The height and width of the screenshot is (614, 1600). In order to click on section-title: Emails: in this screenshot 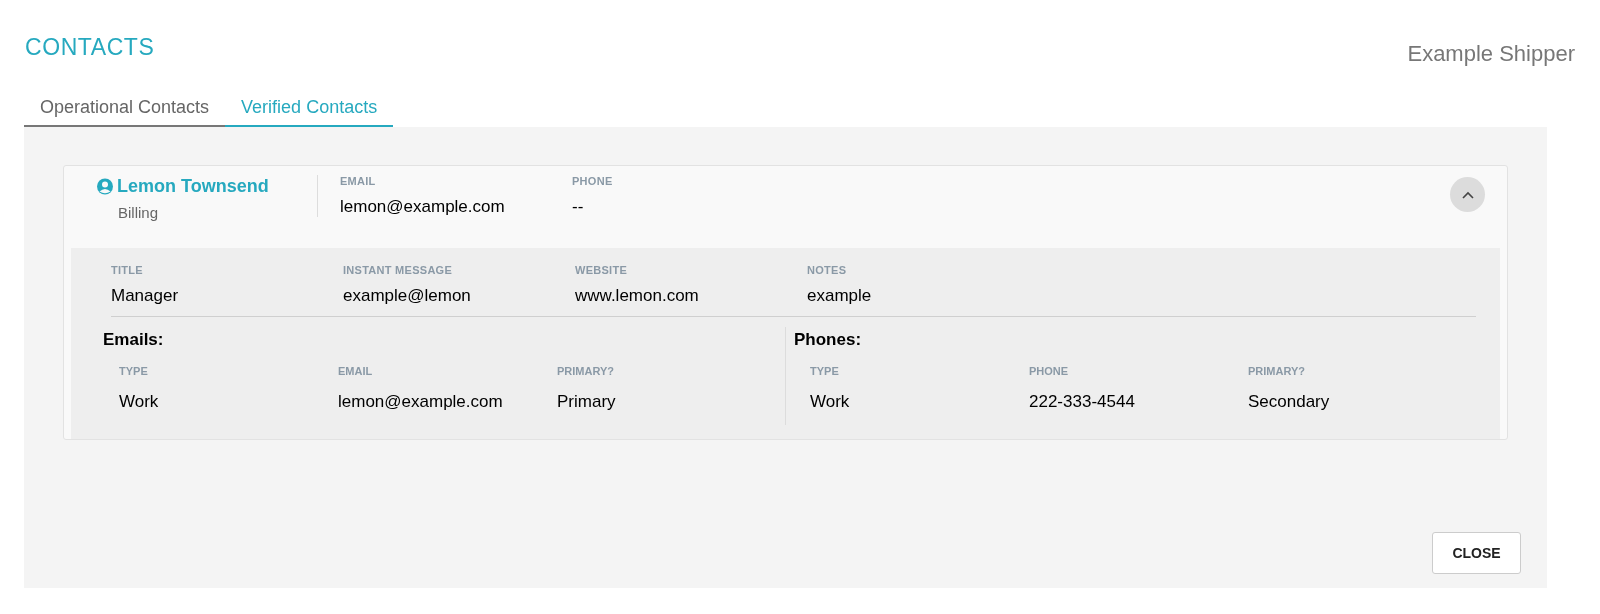, I will do `click(134, 340)`.